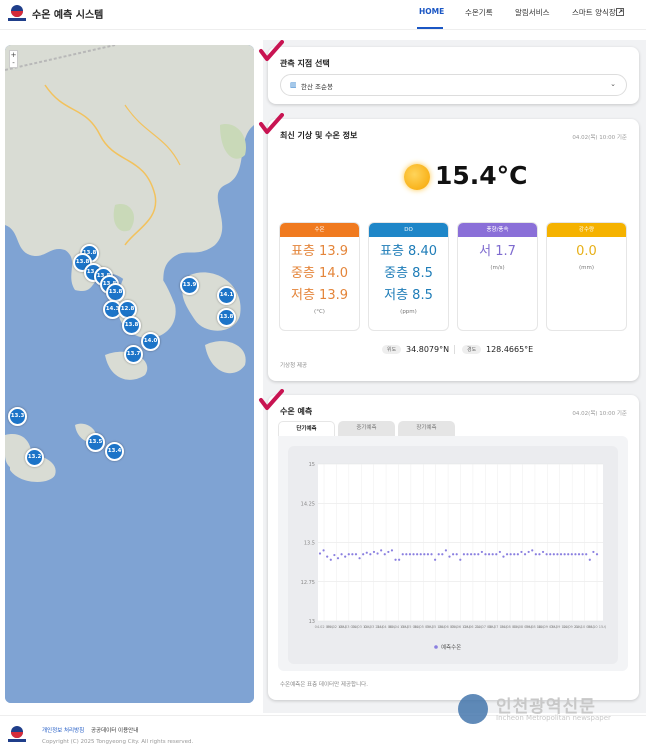  What do you see at coordinates (532, 12) in the screenshot?
I see `nav-alerts: 알림서비스` at bounding box center [532, 12].